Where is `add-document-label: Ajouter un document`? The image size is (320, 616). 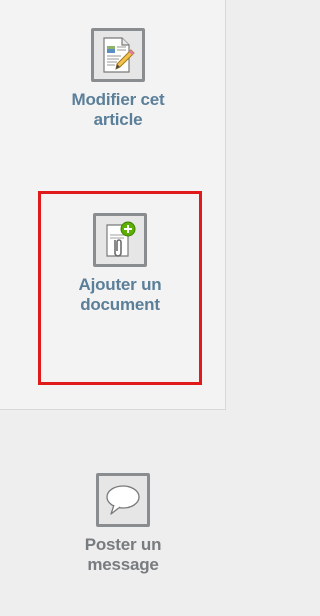 add-document-label: Ajouter un document is located at coordinates (120, 295).